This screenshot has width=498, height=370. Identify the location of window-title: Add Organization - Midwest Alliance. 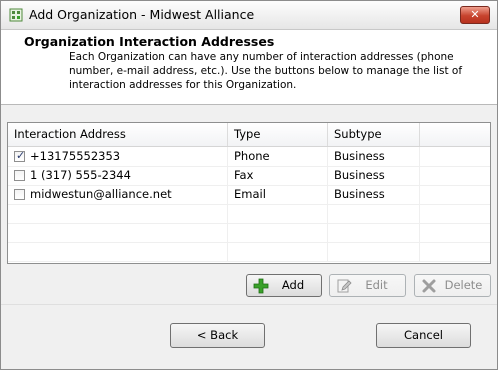
(142, 14).